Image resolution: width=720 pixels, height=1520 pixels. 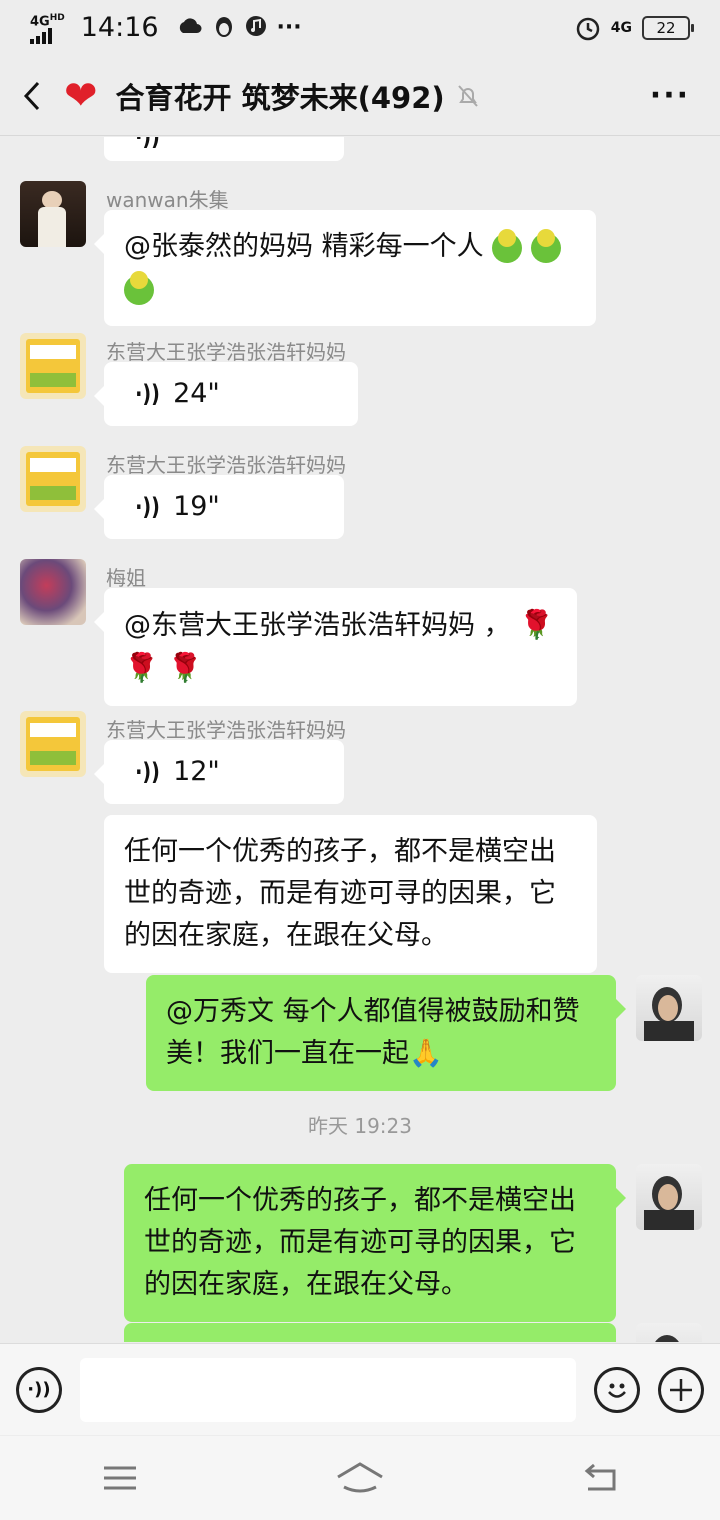 I want to click on voice-message-partial: ·)), so click(x=224, y=149).